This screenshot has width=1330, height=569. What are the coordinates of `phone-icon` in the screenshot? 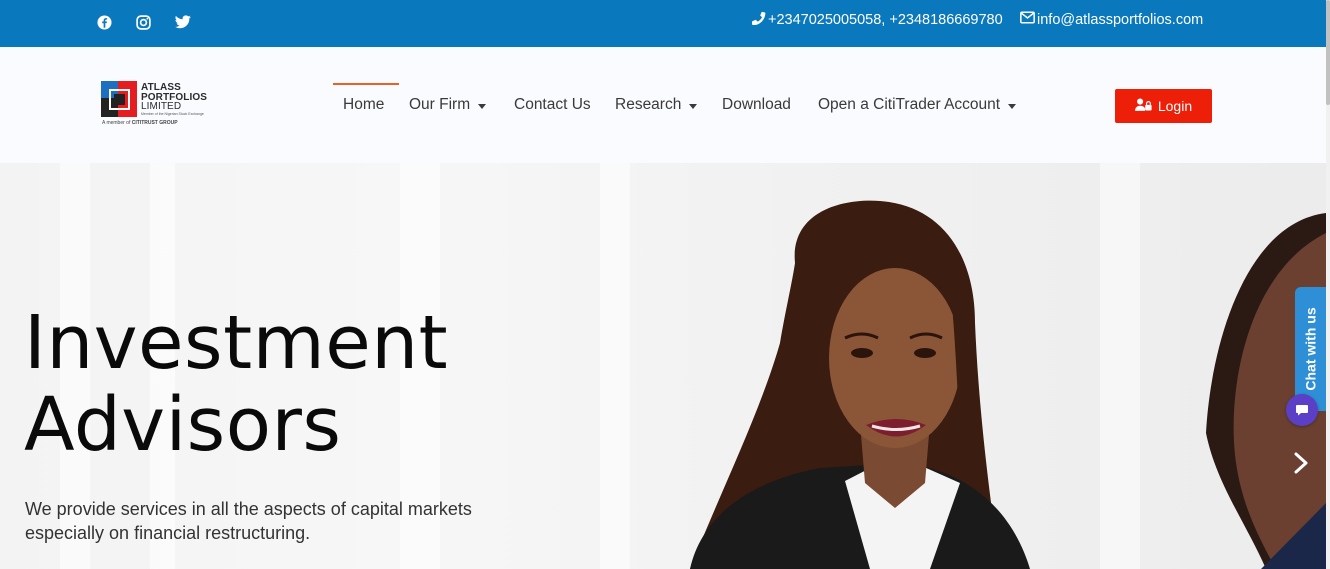 It's located at (758, 20).